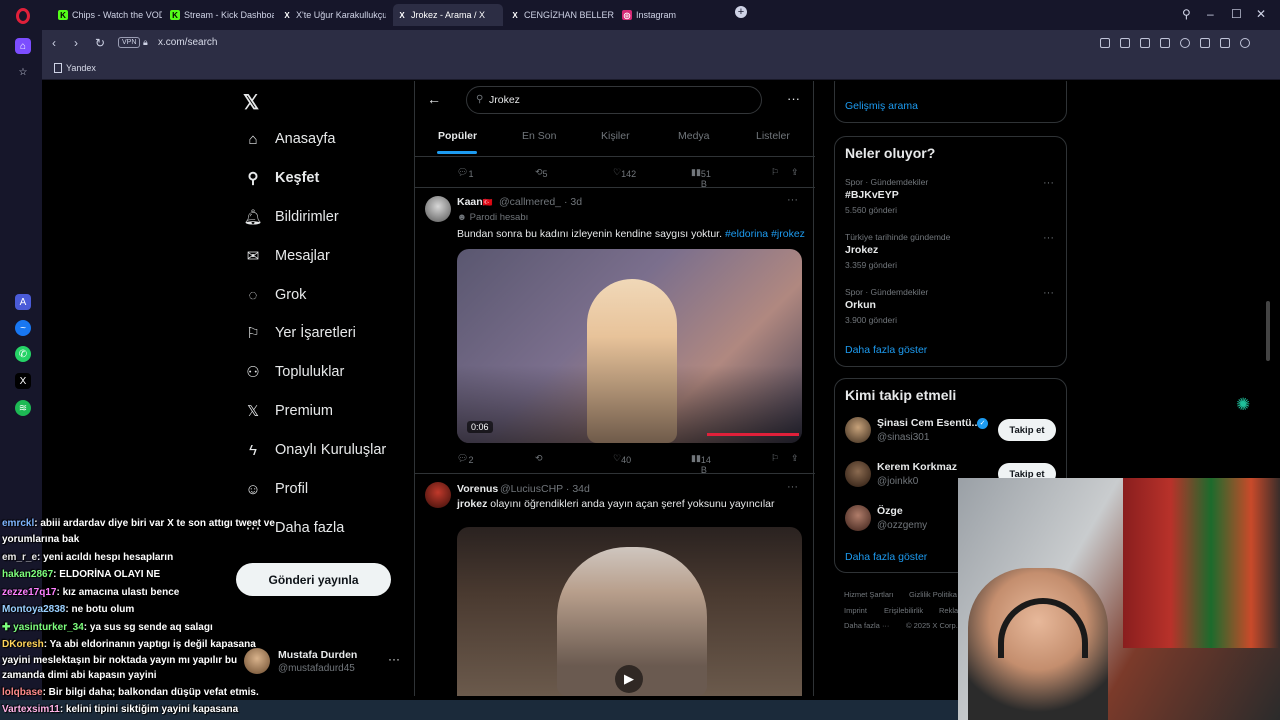 The image size is (1280, 720). What do you see at coordinates (869, 594) in the screenshot?
I see `footer-link: Hizmet Şartları` at bounding box center [869, 594].